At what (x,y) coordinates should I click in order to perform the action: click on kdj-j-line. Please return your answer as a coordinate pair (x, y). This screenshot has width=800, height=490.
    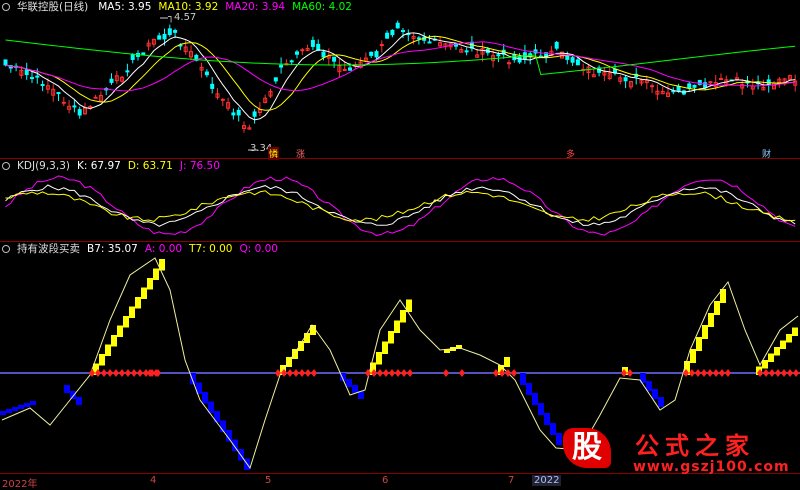
    Looking at the image, I should click on (400, 206).